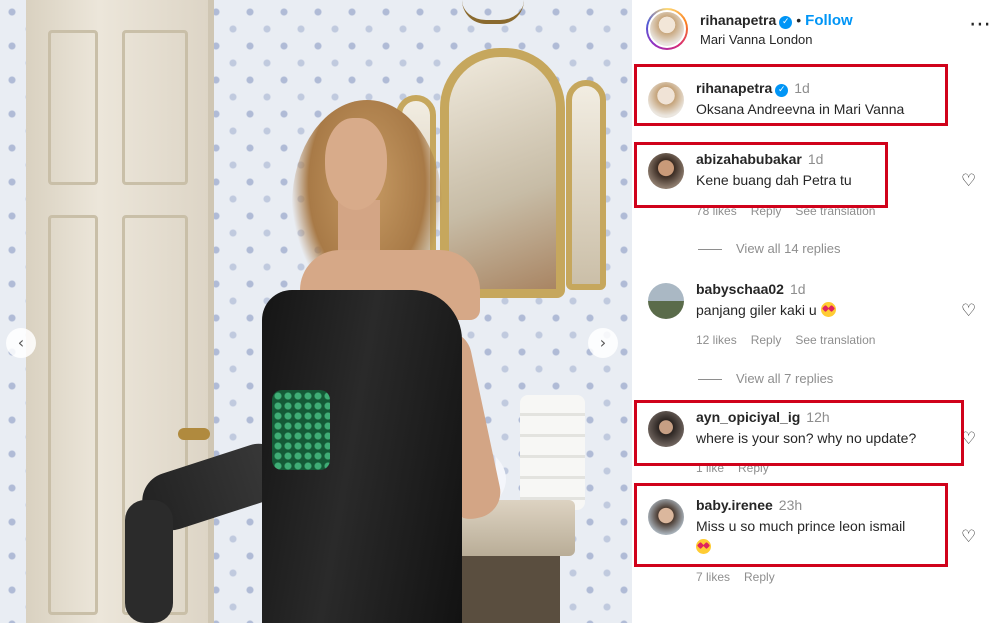  Describe the element at coordinates (738, 20) in the screenshot. I see `header-username: rihanapetra` at that location.